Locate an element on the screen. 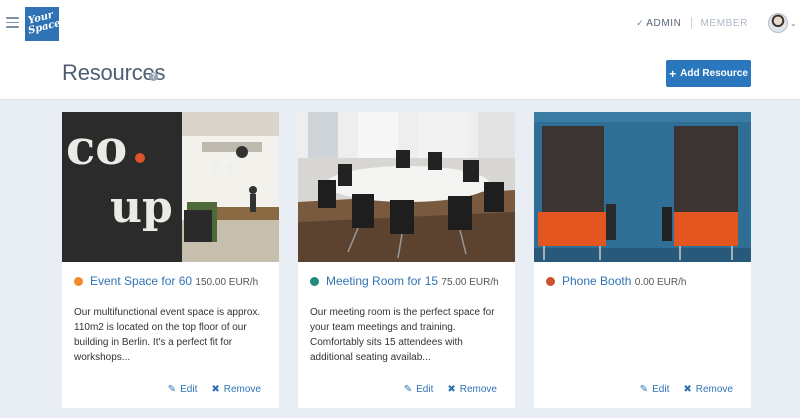  chevron-down-icon: ⌄ is located at coordinates (795, 23).